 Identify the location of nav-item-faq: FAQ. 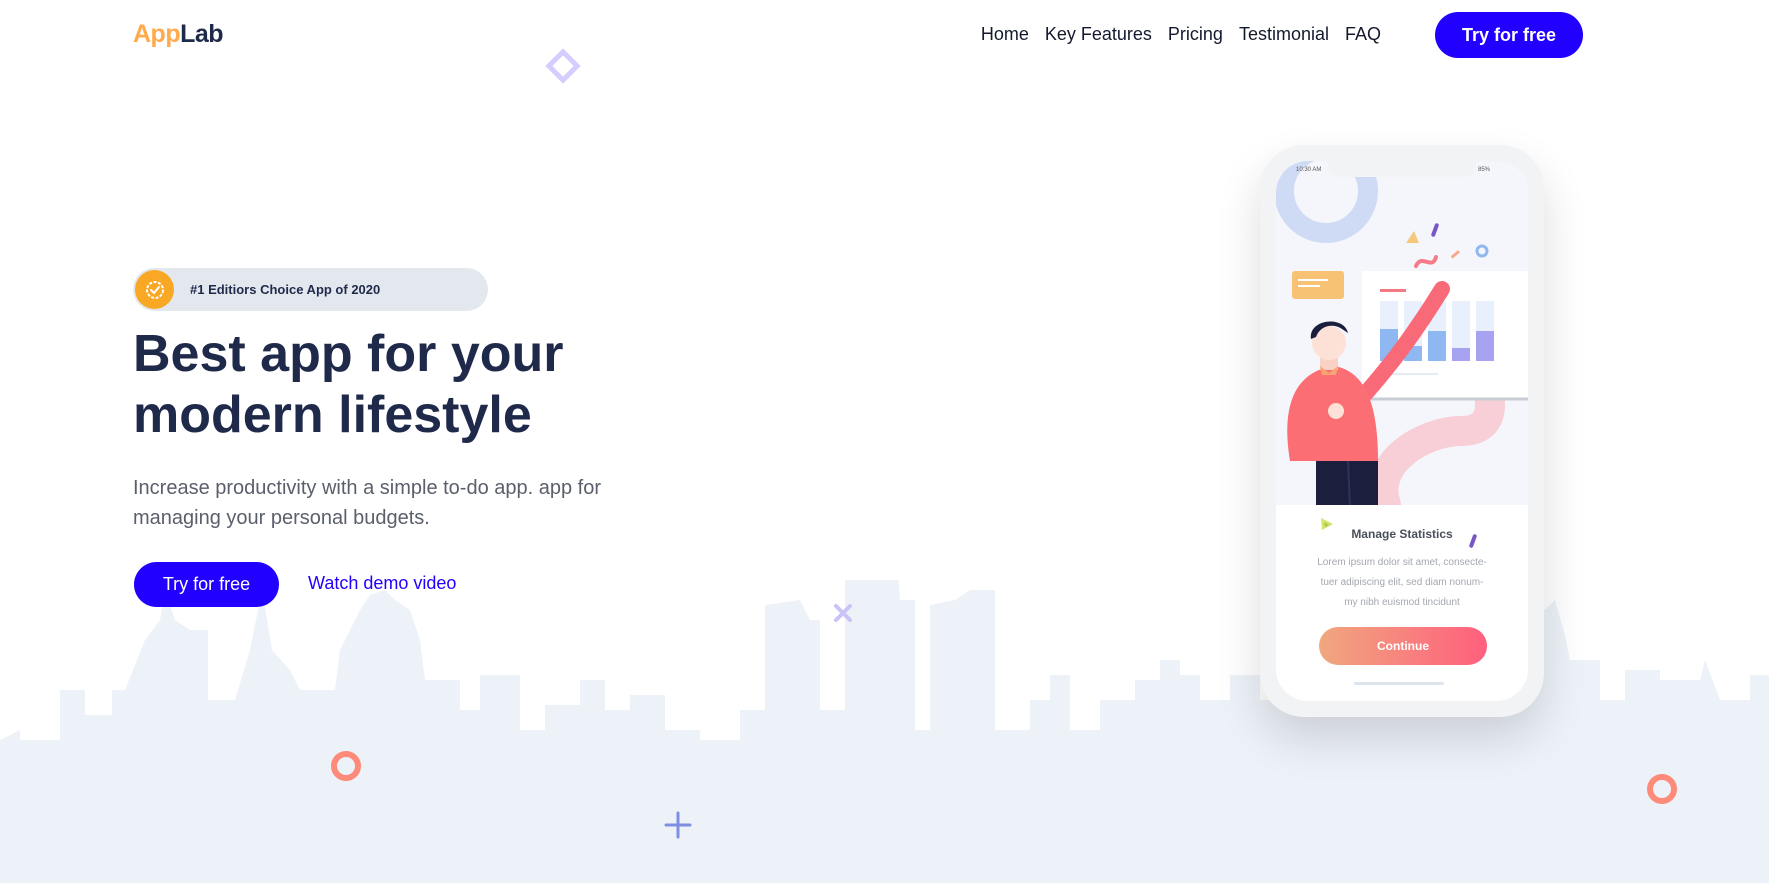
(1363, 34).